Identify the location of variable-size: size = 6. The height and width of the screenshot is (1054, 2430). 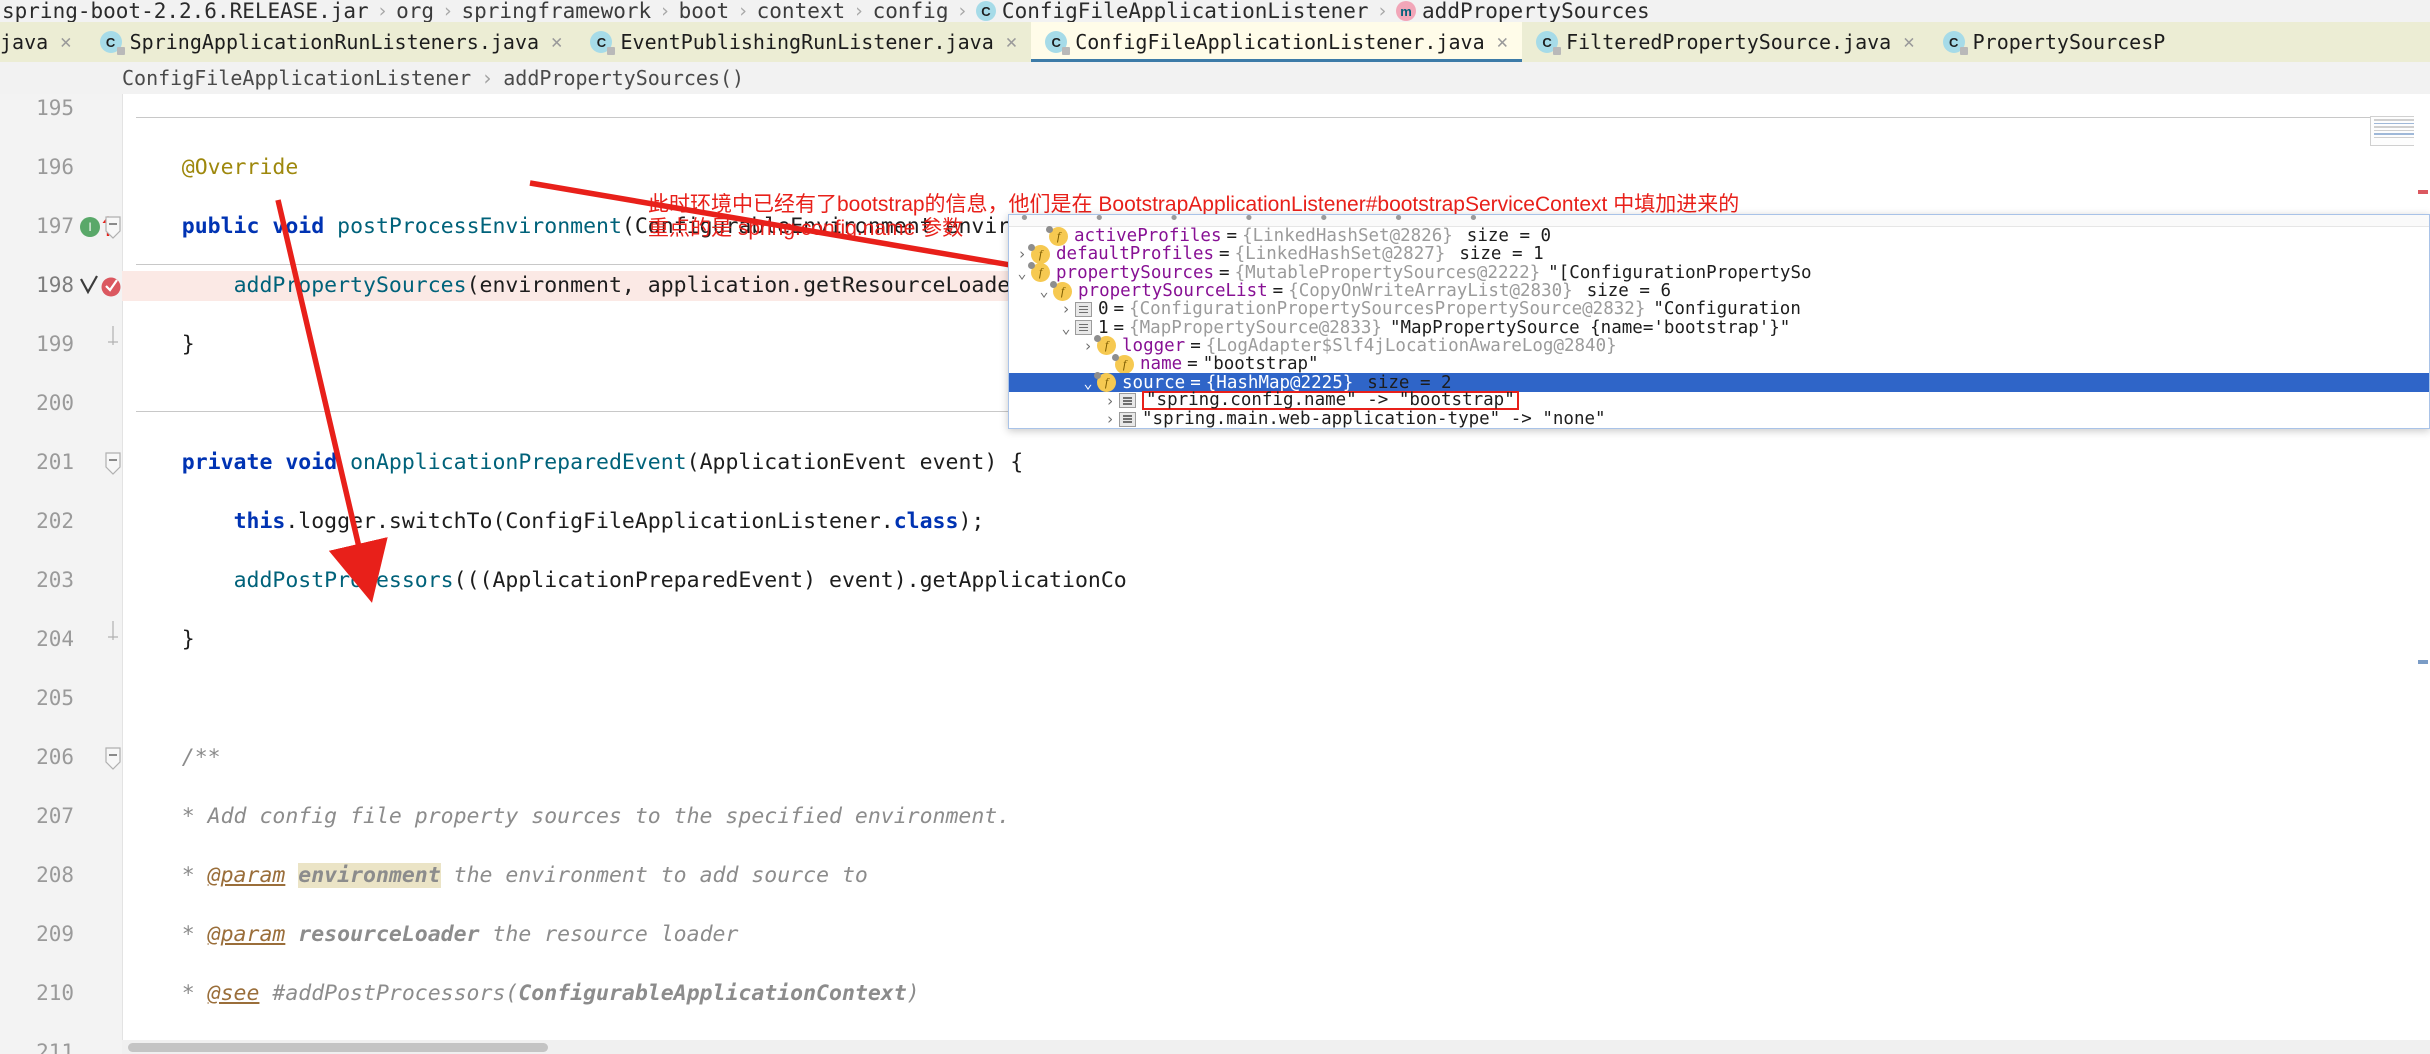
(1628, 291).